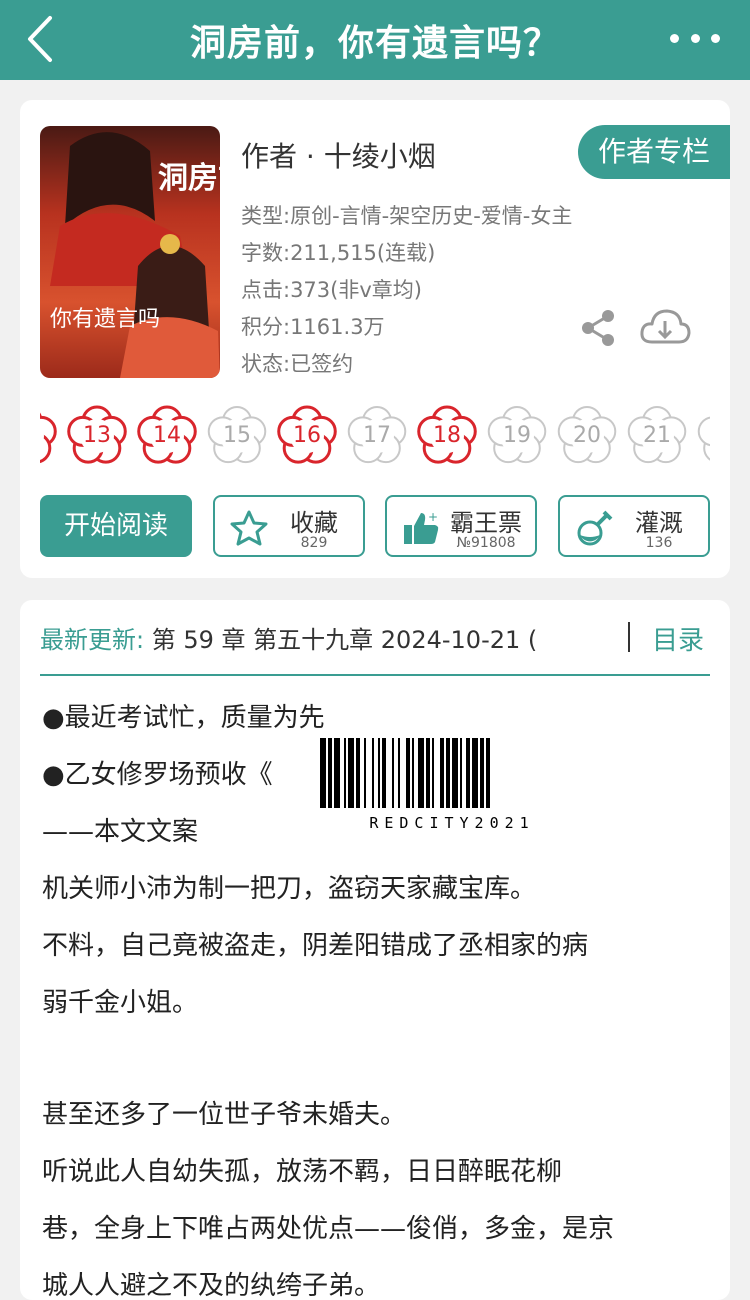  What do you see at coordinates (421, 527) in the screenshot?
I see `thumbs-up-icon: +` at bounding box center [421, 527].